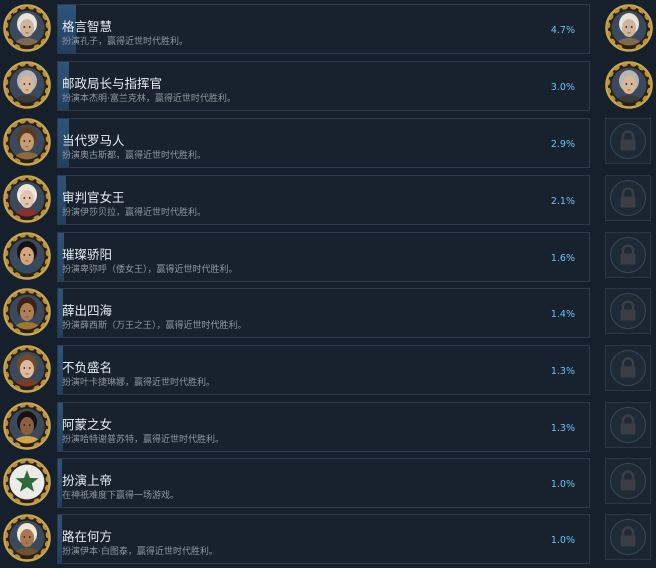 The height and width of the screenshot is (568, 656). Describe the element at coordinates (87, 424) in the screenshot. I see `achievement-title: 阿蒙之女` at that location.